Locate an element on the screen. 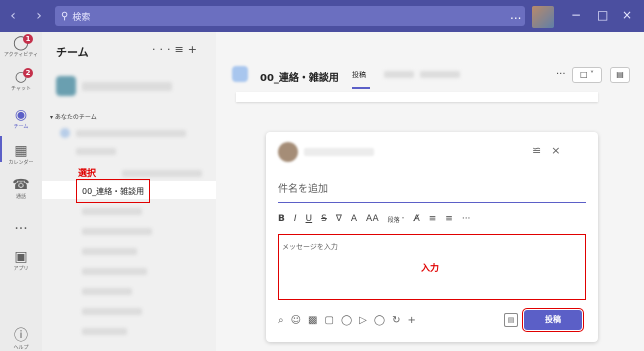 The image size is (644, 351). settings-sliders-icon: ≌ is located at coordinates (541, 150).